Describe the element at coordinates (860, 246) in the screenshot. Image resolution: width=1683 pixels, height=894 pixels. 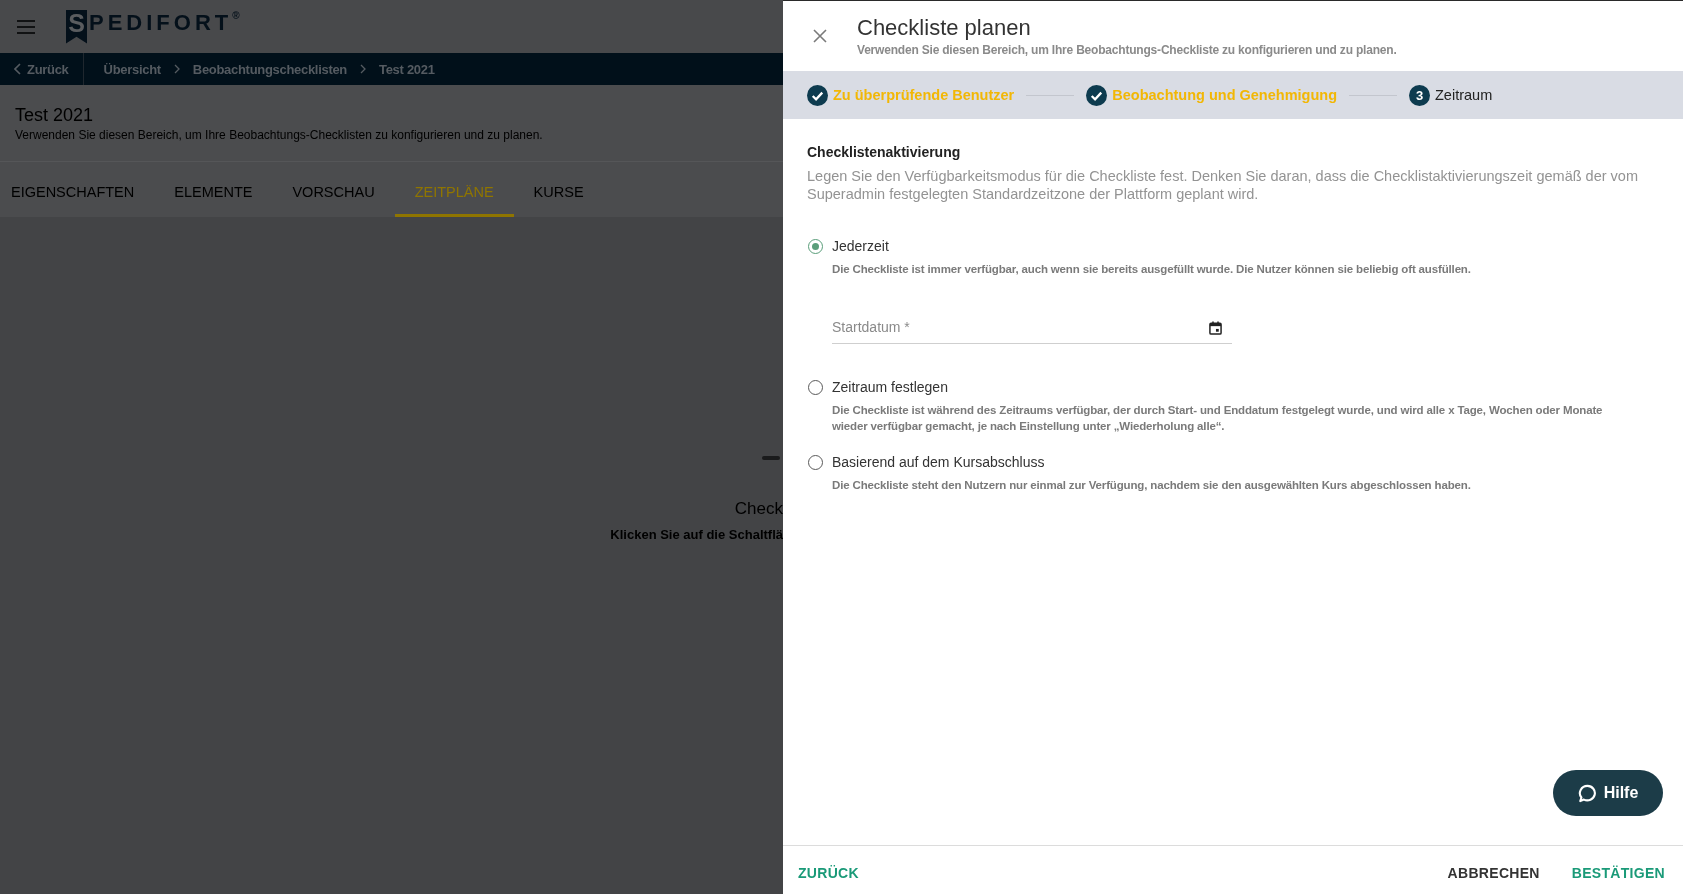
I see `option-label: Jederzeit` at that location.